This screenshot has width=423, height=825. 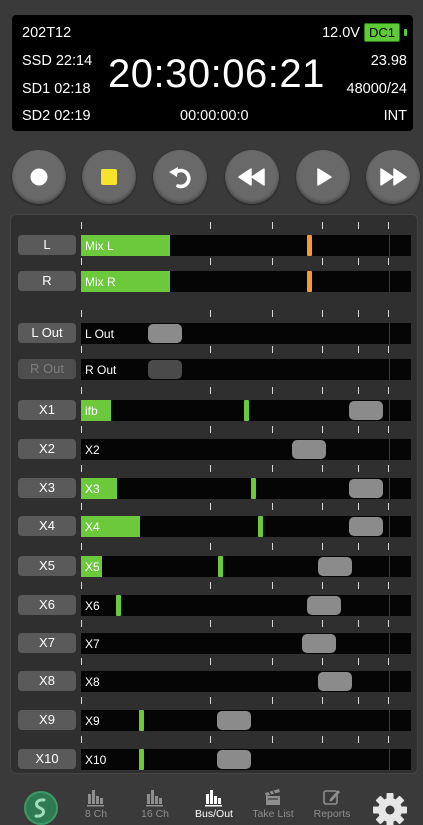 I want to click on stop-button, so click(x=109, y=177).